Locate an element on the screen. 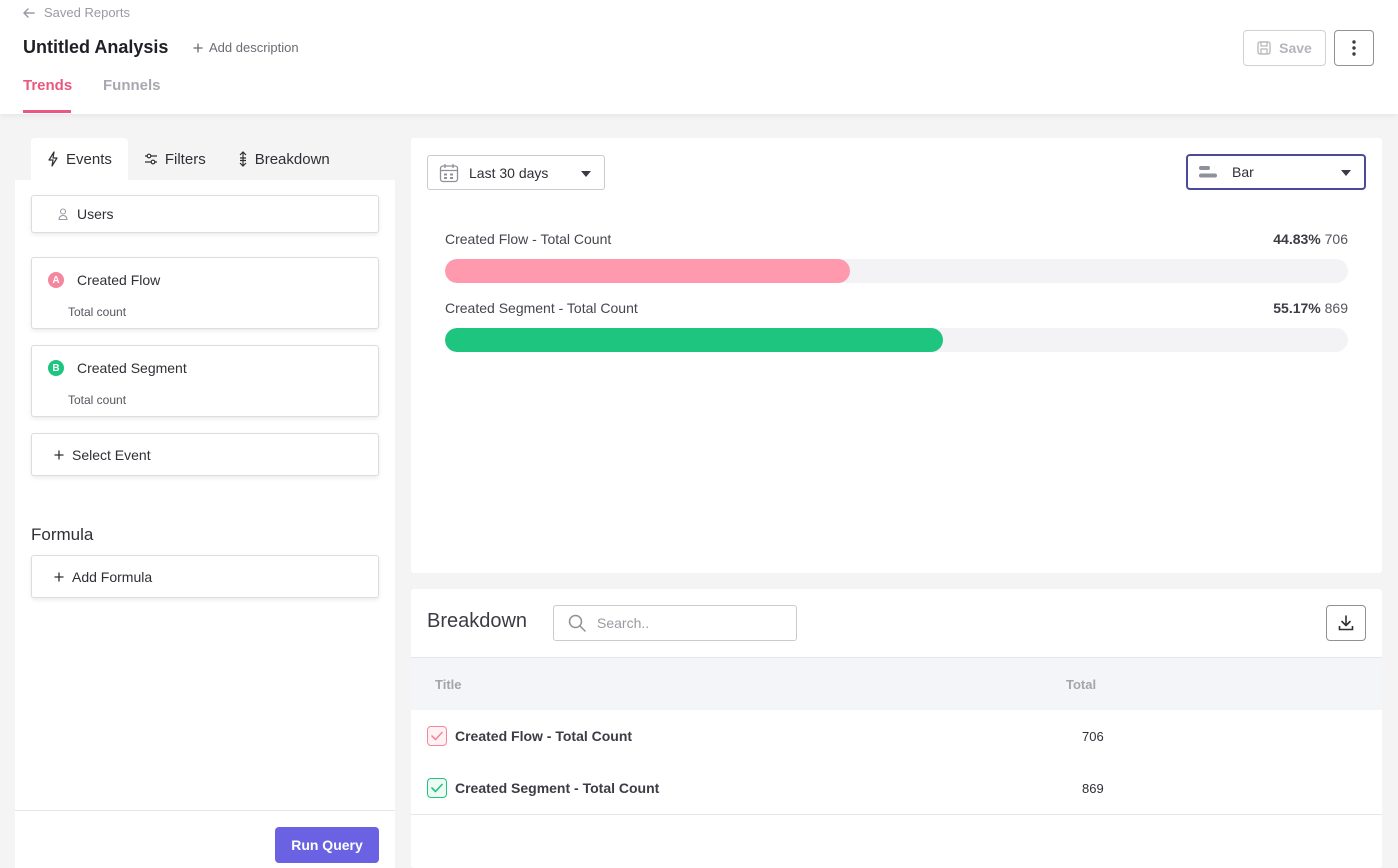 The width and height of the screenshot is (1398, 868). header is located at coordinates (699, 57).